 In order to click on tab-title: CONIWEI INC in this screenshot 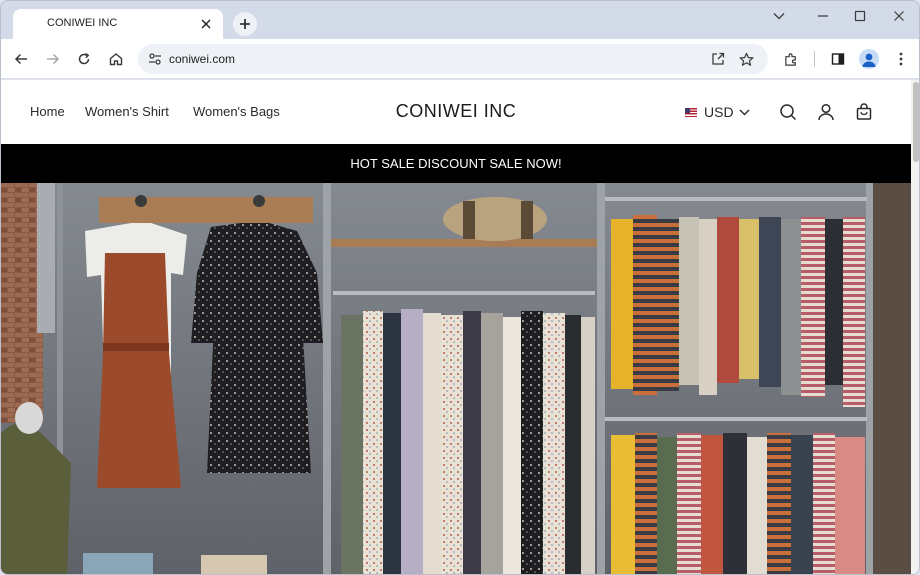, I will do `click(82, 23)`.